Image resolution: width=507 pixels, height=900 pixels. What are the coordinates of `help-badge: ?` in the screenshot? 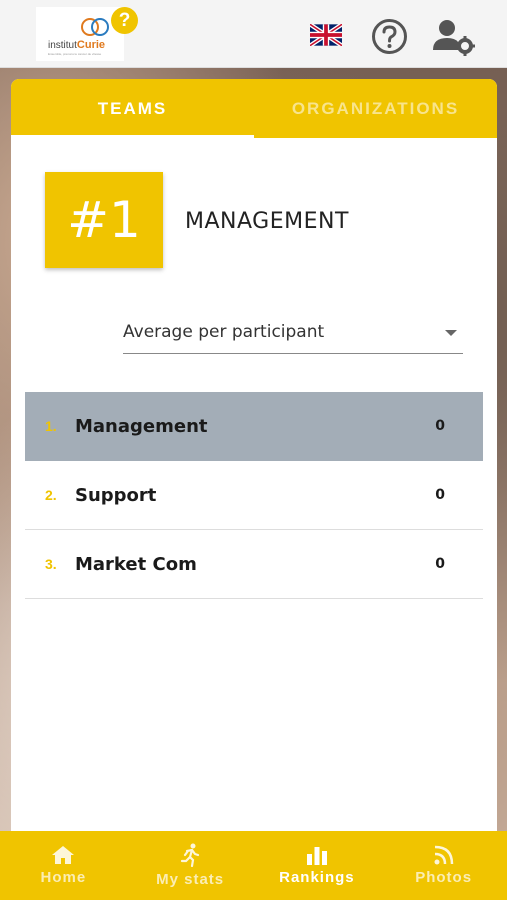 It's located at (124, 20).